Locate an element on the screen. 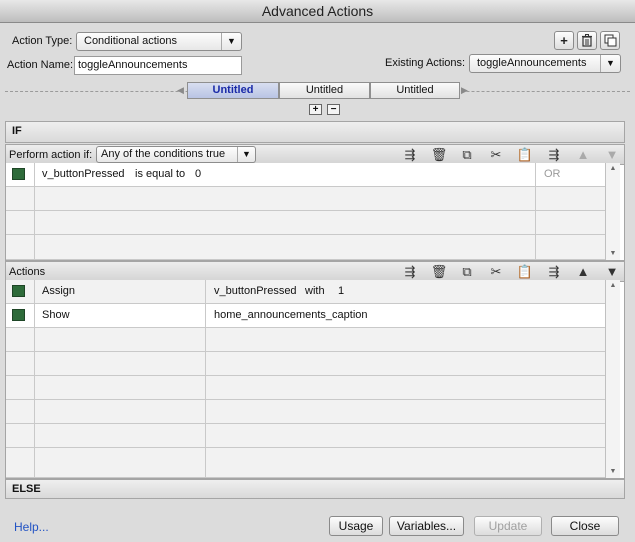  actions-header-label: Actions is located at coordinates (27, 272).